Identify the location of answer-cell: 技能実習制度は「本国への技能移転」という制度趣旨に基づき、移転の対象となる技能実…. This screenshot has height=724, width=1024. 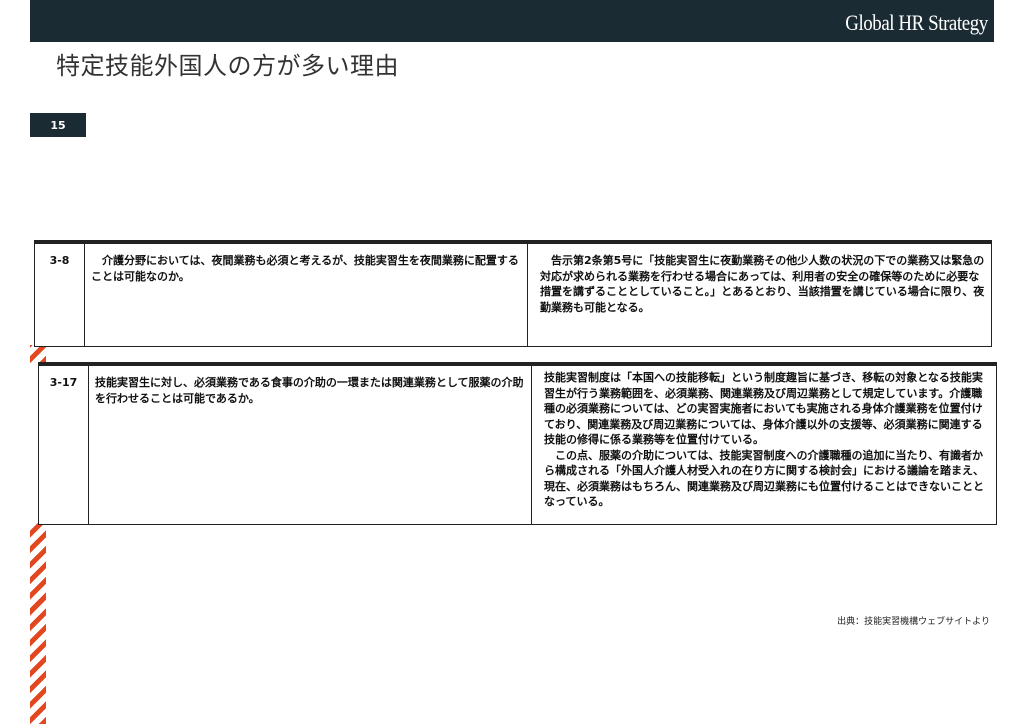
(764, 445).